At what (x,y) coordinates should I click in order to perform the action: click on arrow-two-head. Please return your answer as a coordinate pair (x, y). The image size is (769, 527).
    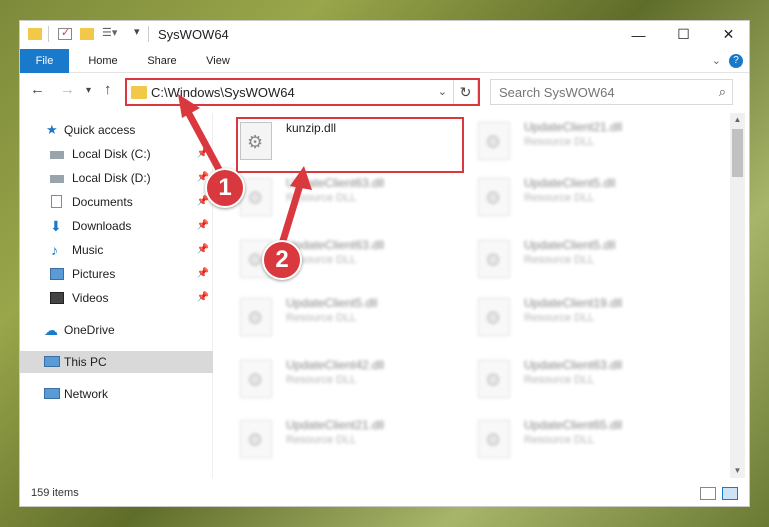
    Looking at the image, I should click on (301, 178).